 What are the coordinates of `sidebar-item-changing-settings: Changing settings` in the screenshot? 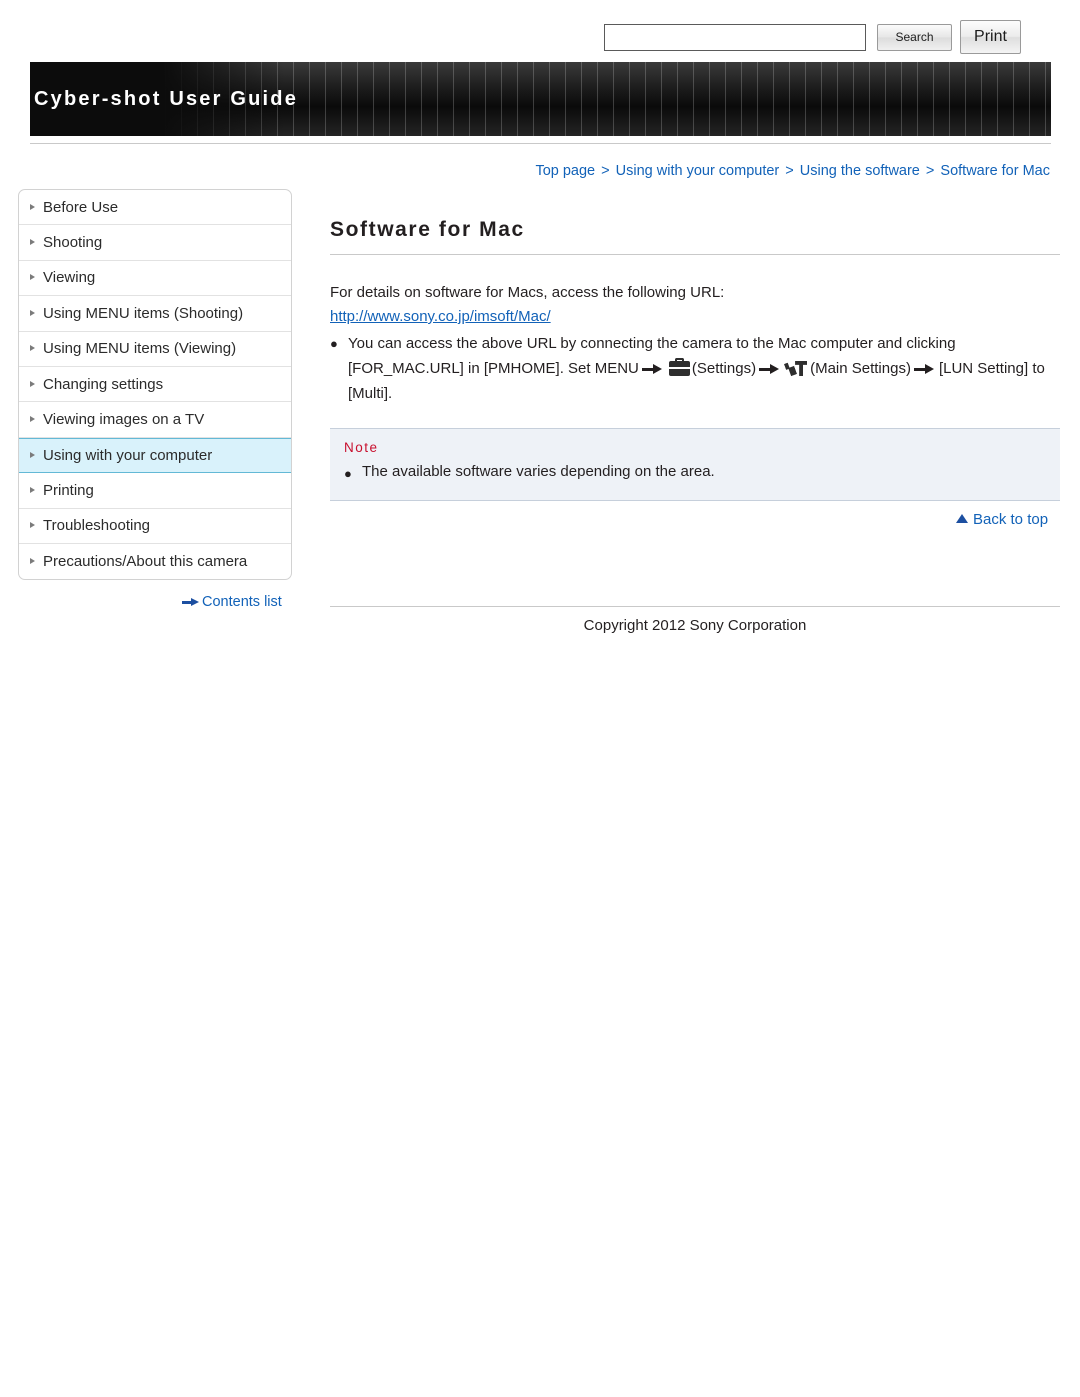 It's located at (155, 385).